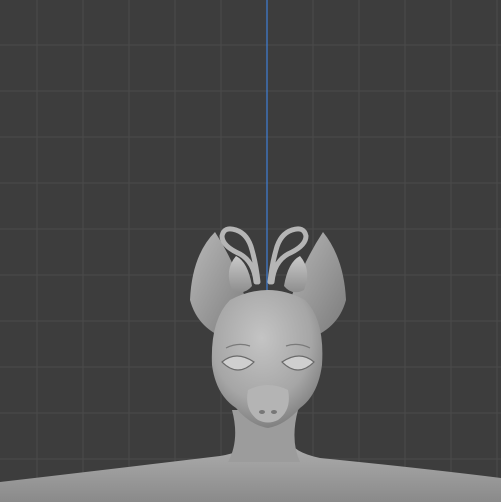 The image size is (501, 502). What do you see at coordinates (296, 274) in the screenshot?
I see `right-horn-base` at bounding box center [296, 274].